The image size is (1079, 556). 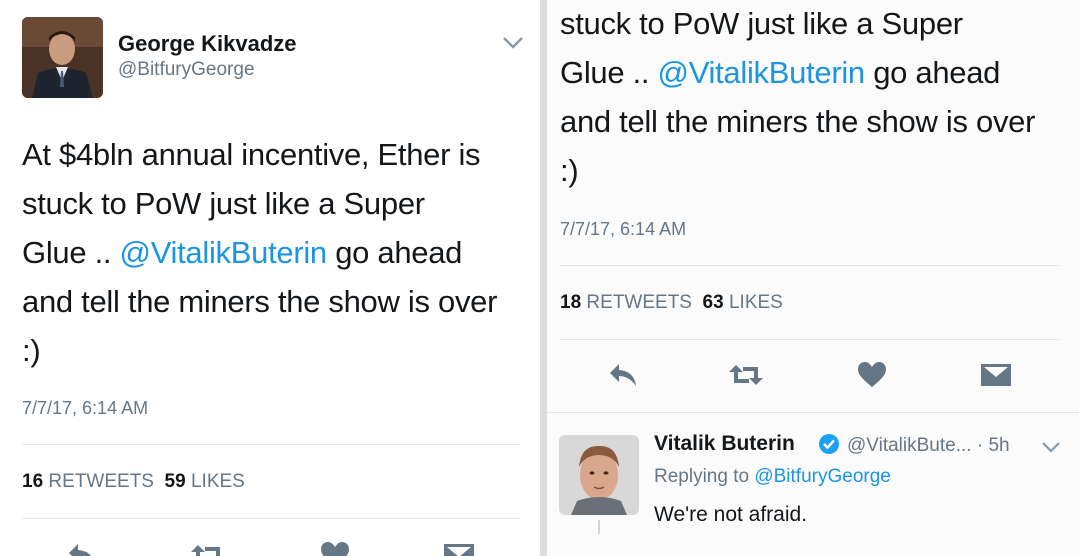 I want to click on replying-to-mention: @BitfuryGeorge, so click(x=822, y=476).